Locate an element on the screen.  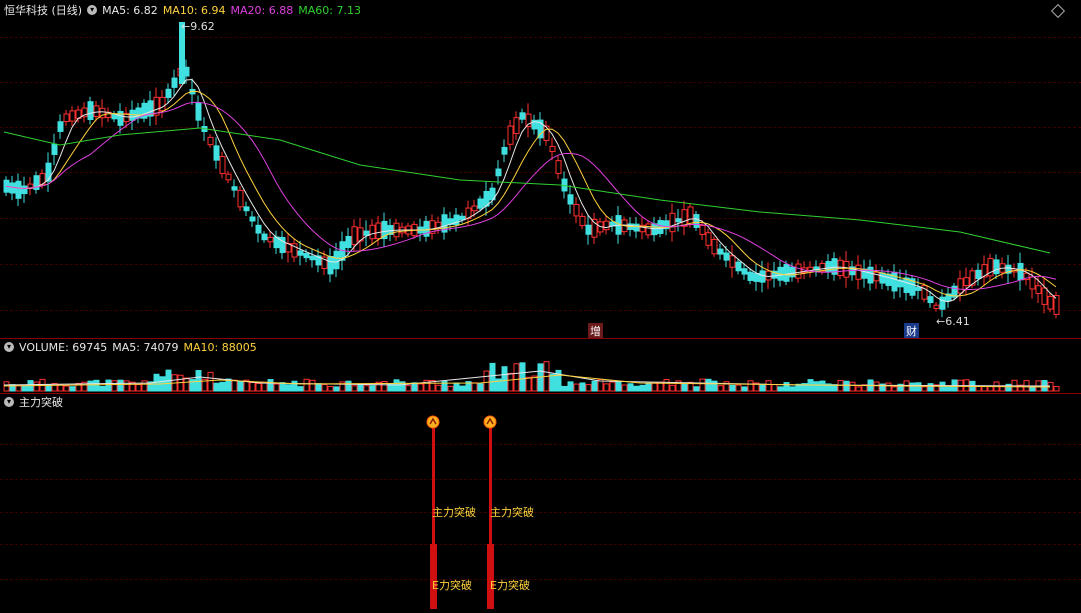
event-marker-increase: 增 is located at coordinates (595, 331).